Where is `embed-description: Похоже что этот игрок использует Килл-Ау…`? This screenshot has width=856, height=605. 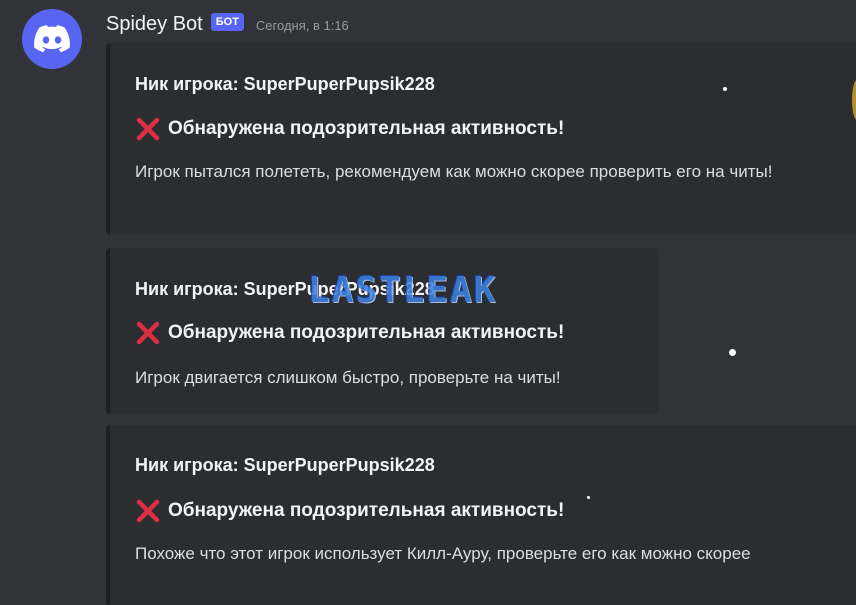
embed-description: Похоже что этот игрок использует Килл-Ау… is located at coordinates (443, 553).